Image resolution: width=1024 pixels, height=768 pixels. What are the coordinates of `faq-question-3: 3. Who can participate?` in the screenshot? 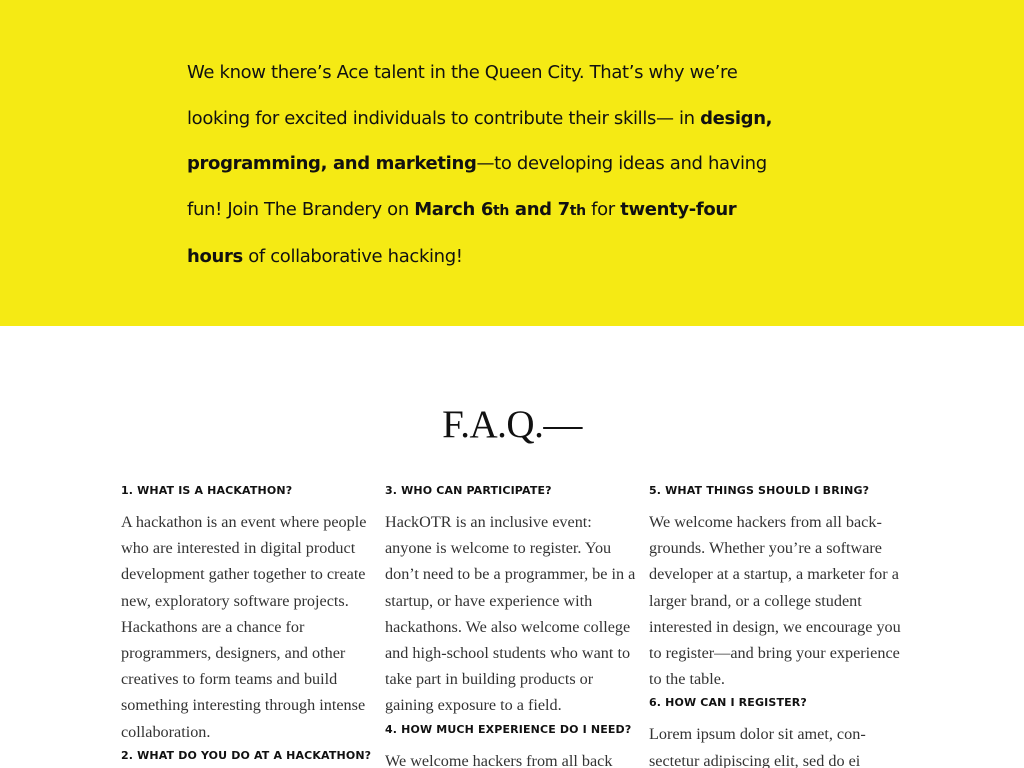 It's located at (468, 490).